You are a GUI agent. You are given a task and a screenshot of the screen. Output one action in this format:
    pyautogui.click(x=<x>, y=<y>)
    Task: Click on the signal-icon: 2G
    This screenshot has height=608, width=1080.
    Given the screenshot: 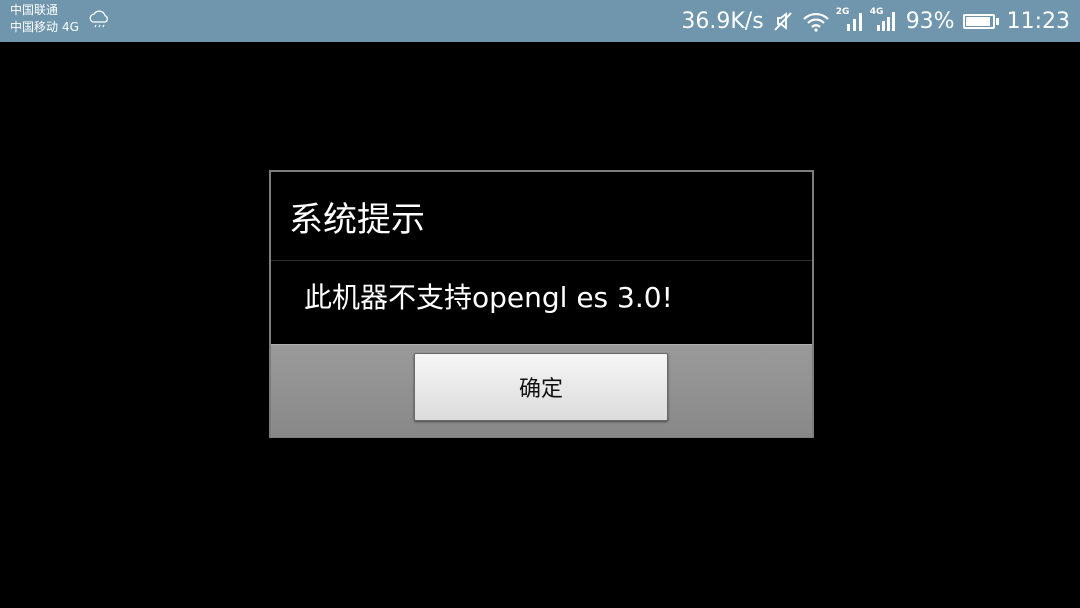 What is the action you would take?
    pyautogui.click(x=849, y=19)
    